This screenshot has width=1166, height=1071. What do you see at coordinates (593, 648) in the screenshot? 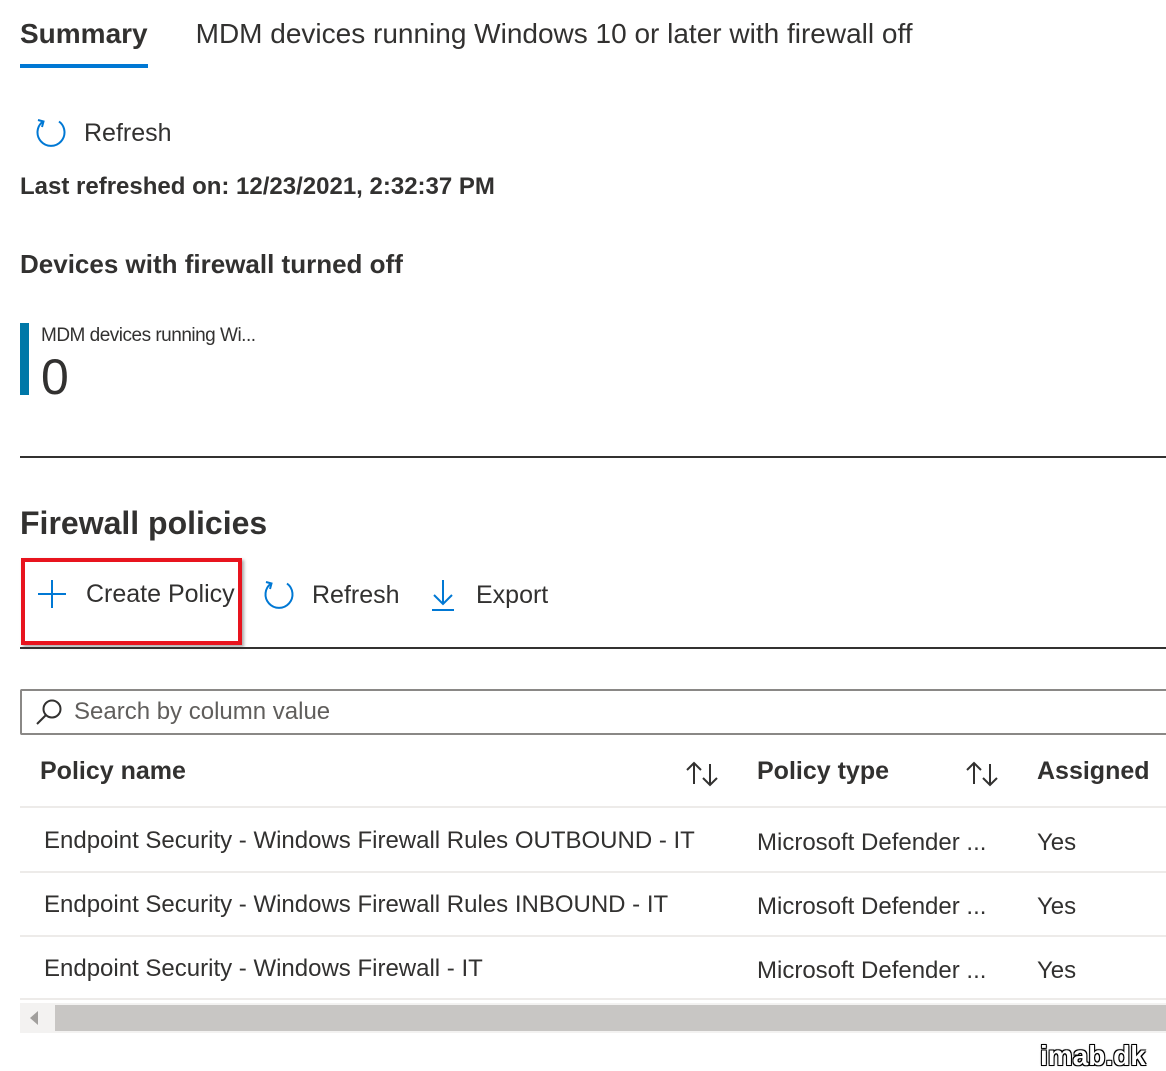
I see `command-bar-divider` at bounding box center [593, 648].